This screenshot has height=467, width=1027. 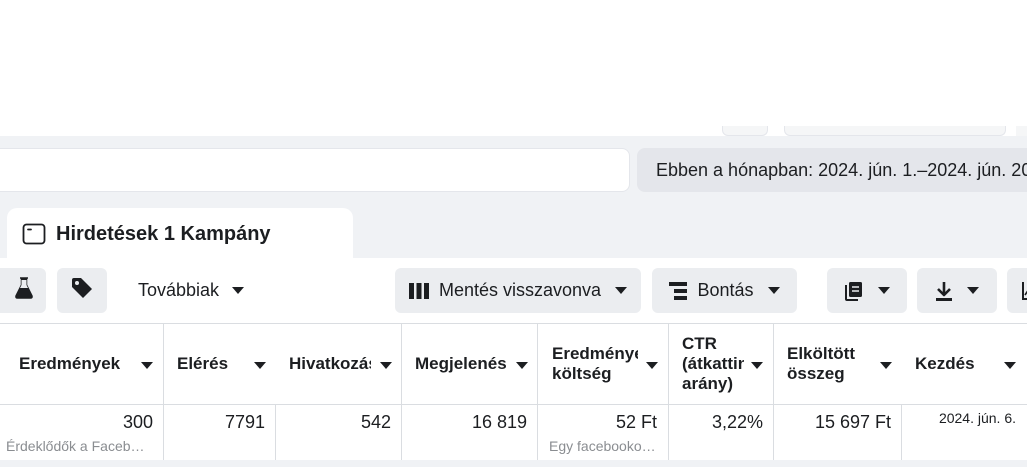 I want to click on column-header-label-line1: Elköltött, so click(x=821, y=353).